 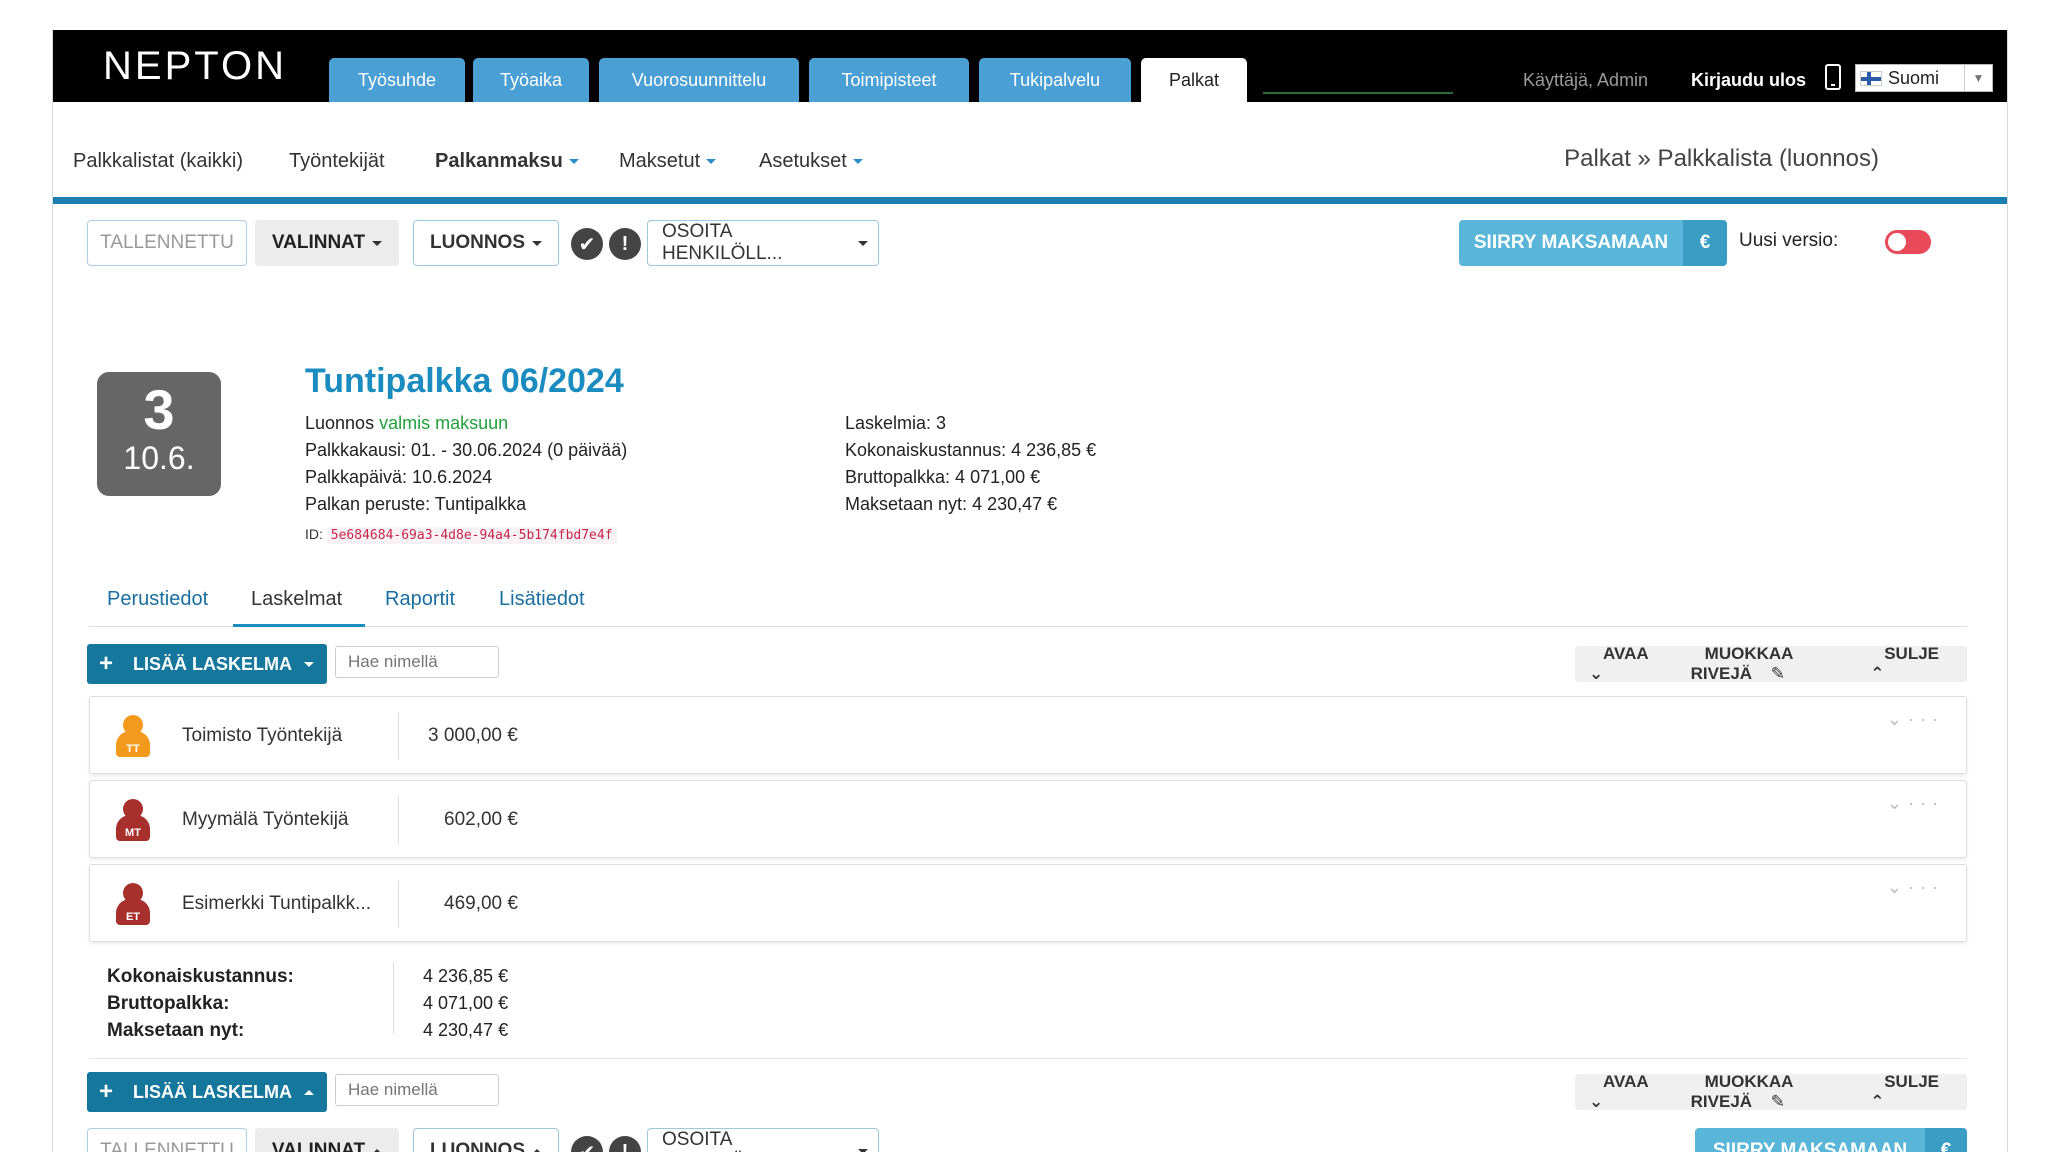 I want to click on nav-palkkalistat: Palkkalistat (kaikki), so click(x=158, y=161).